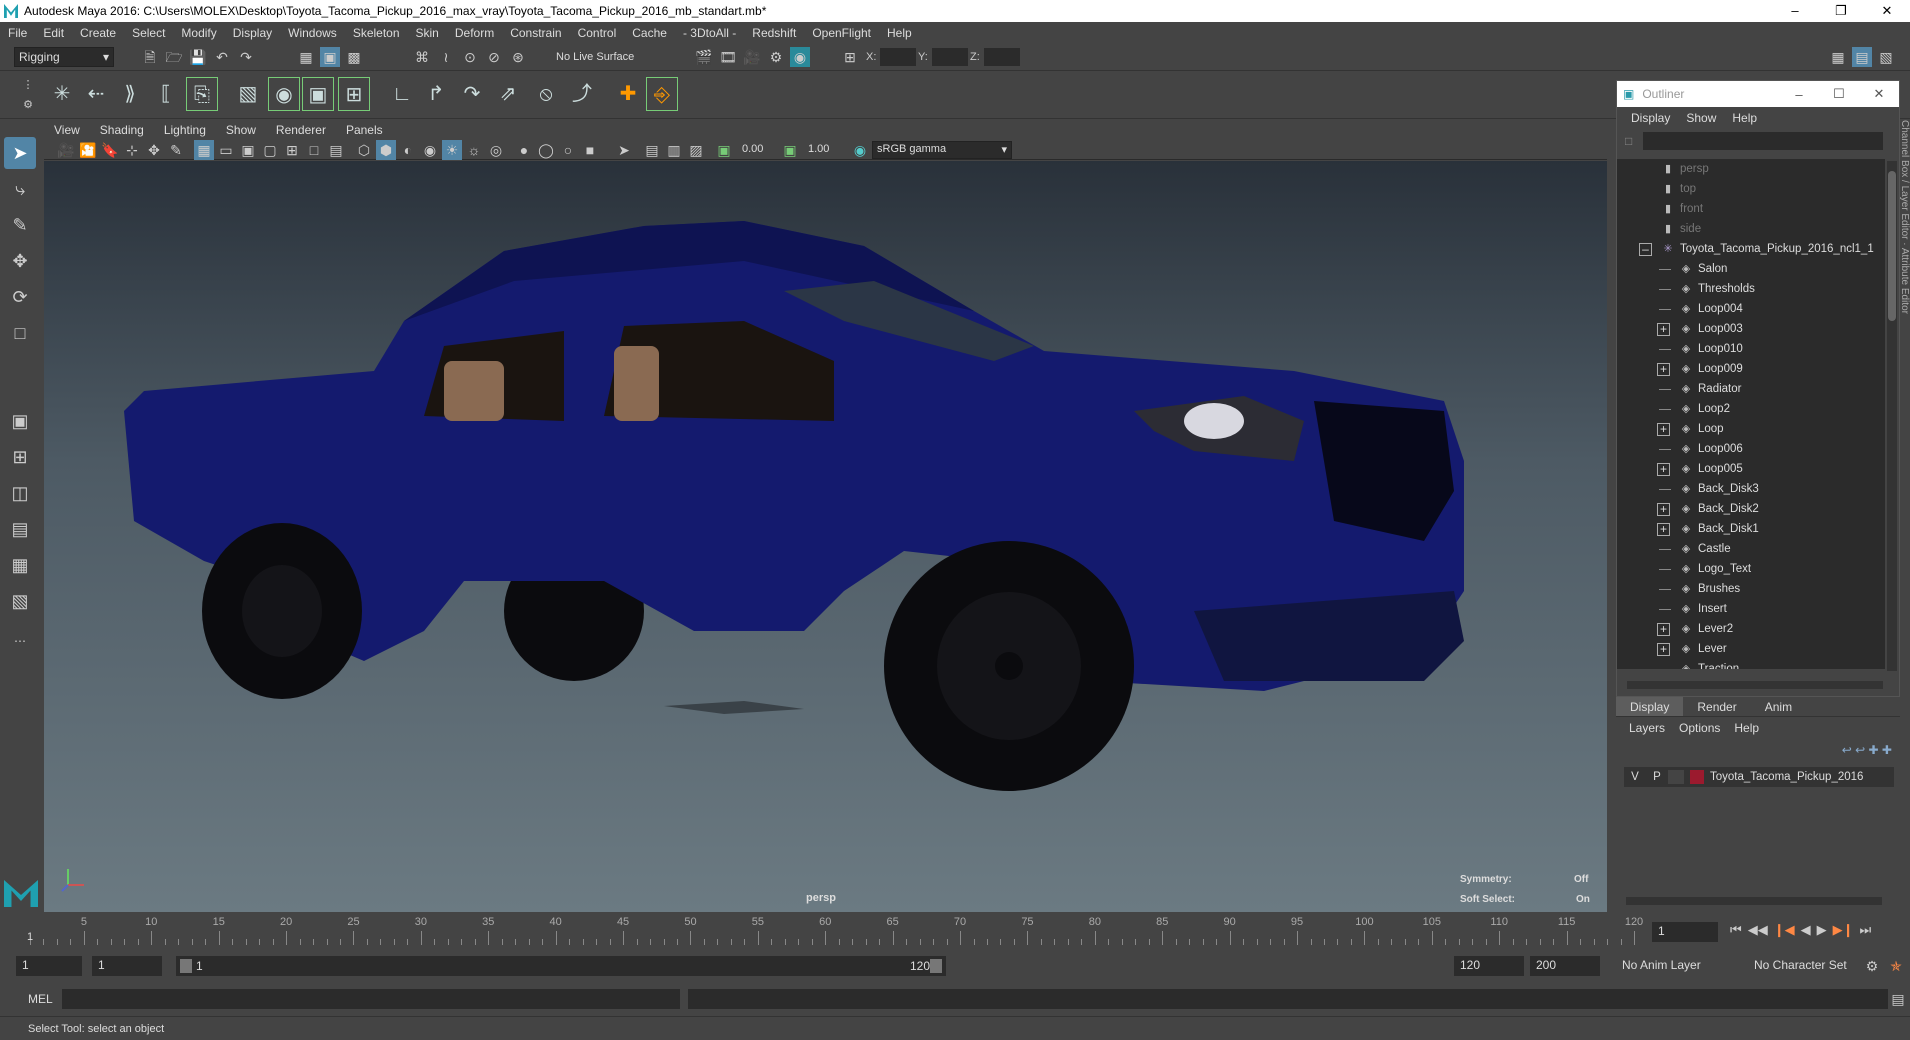 This screenshot has height=1040, width=1910. What do you see at coordinates (154, 150) in the screenshot?
I see `two-d-pan-icon: ✥` at bounding box center [154, 150].